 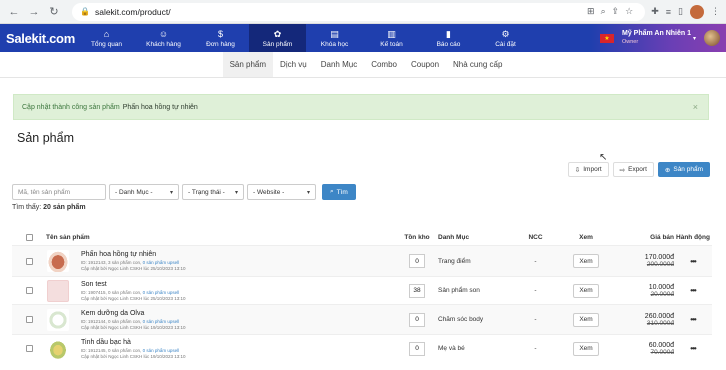 I want to click on forward-icon: →, so click(x=34, y=12).